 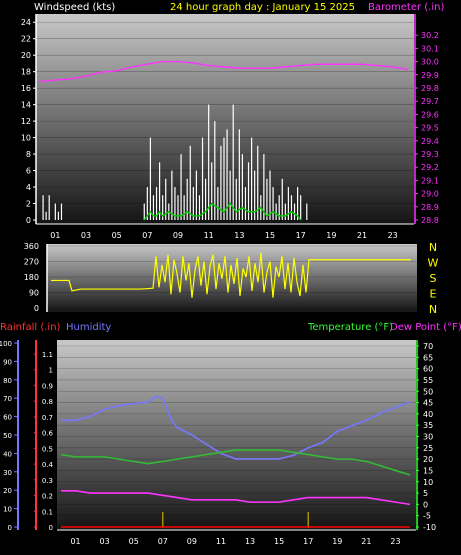 What do you see at coordinates (7, 362) in the screenshot?
I see `humidity-y-tick-label: 90` at bounding box center [7, 362].